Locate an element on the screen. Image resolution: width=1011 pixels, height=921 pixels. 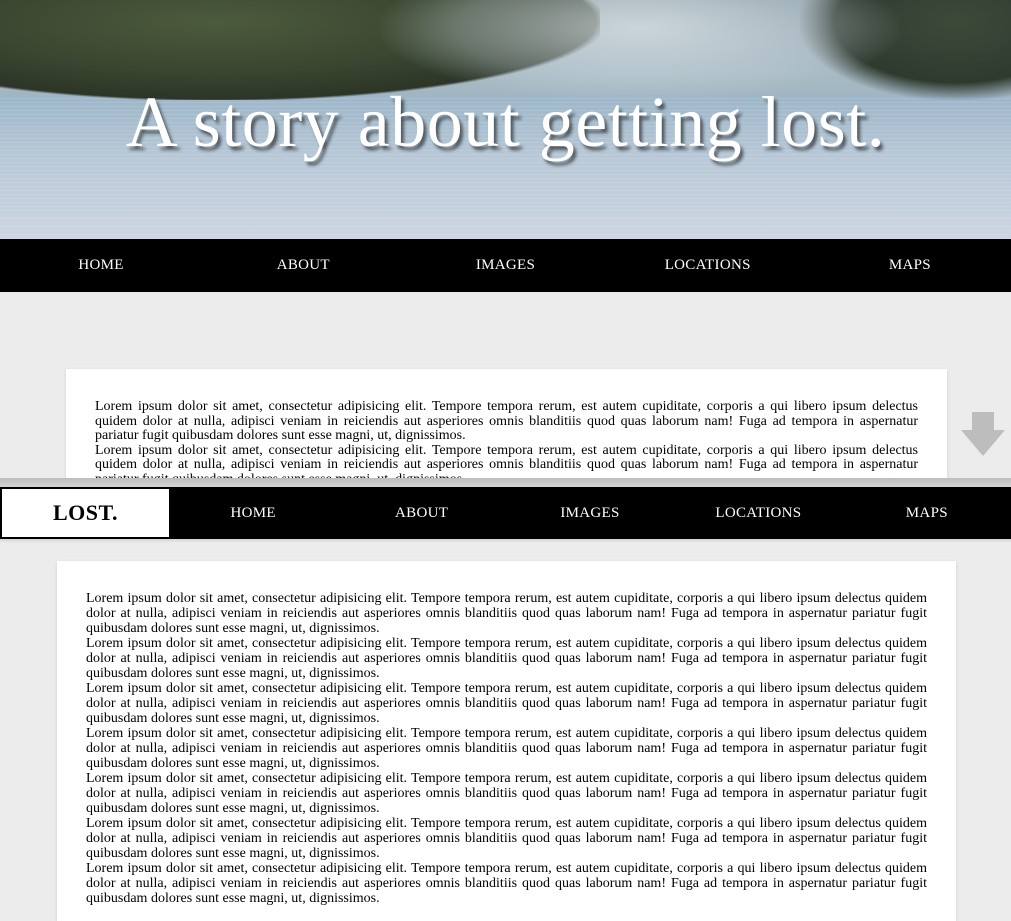
nav-maps-link: MAPS is located at coordinates (910, 265).